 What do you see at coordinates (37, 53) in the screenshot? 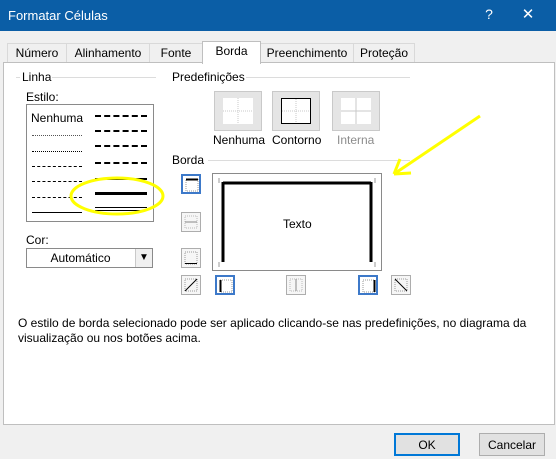
I see `tab-numero: Número` at bounding box center [37, 53].